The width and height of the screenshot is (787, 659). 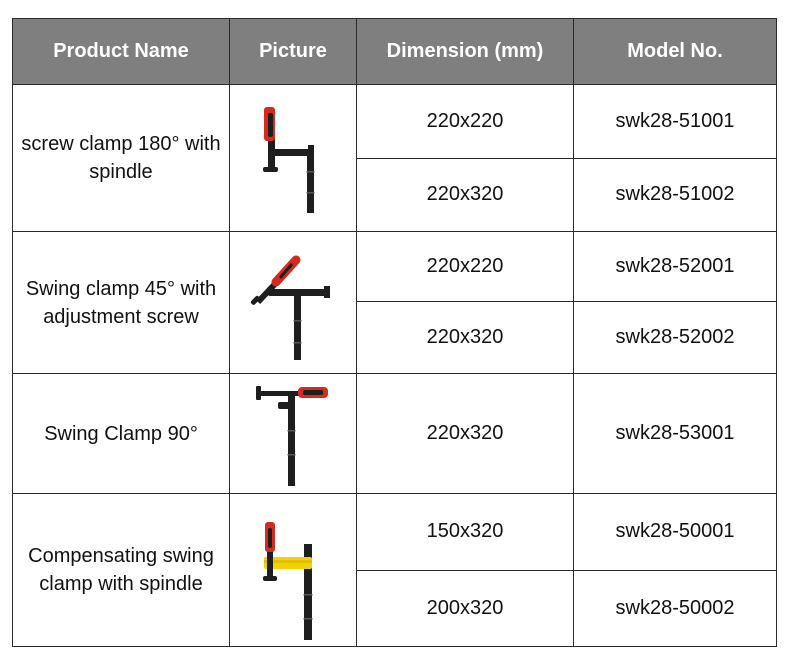 I want to click on product-name-cell: Swing clamp 45° with adjustment screw, so click(x=121, y=302).